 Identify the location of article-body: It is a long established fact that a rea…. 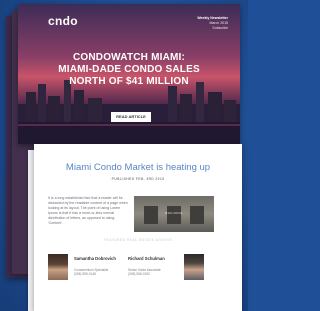
(88, 210).